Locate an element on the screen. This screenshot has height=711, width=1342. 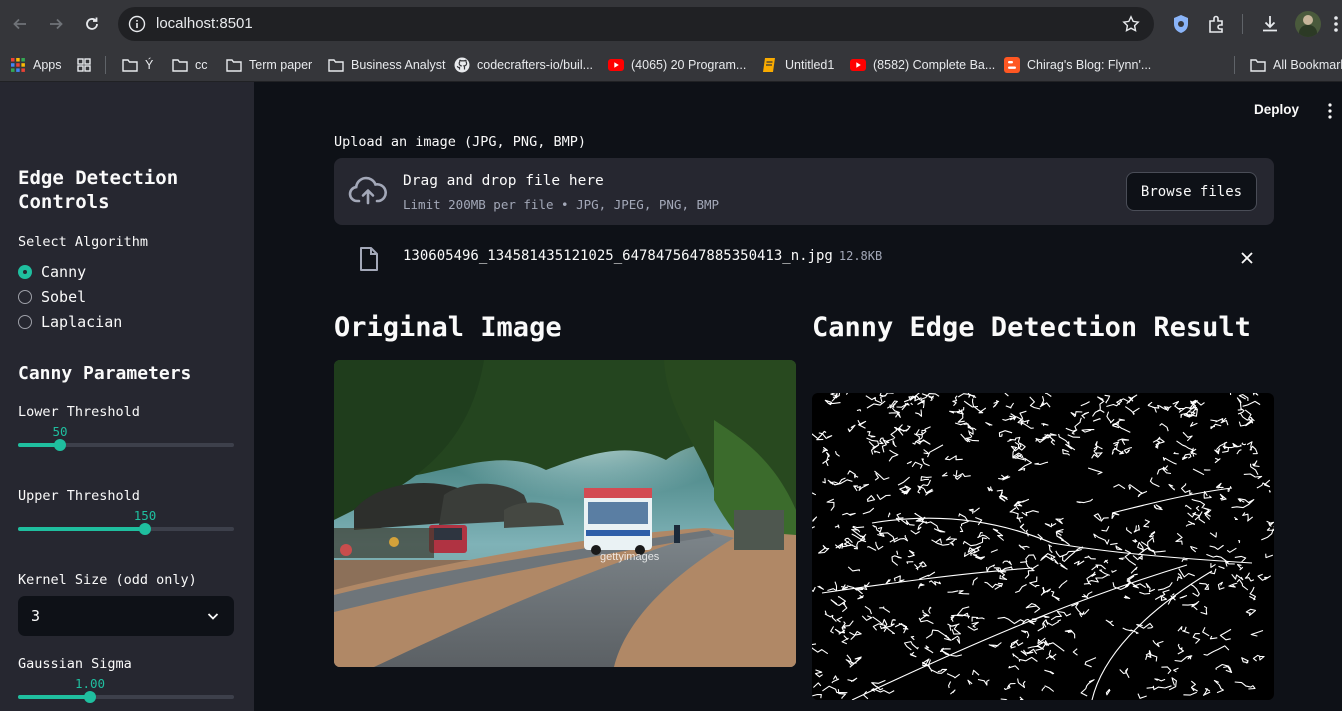
toolbar-divider is located at coordinates (1242, 24).